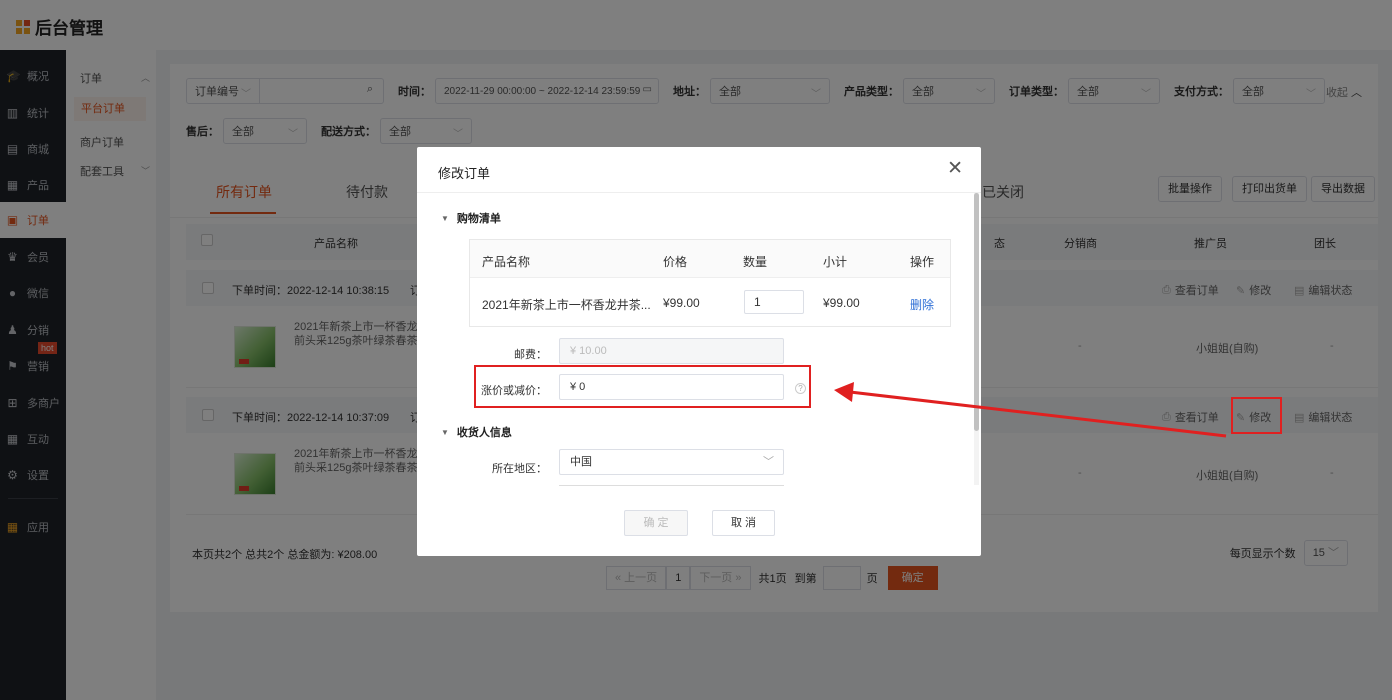 Image resolution: width=1392 pixels, height=700 pixels. I want to click on annotation-arrow-head, so click(844, 392).